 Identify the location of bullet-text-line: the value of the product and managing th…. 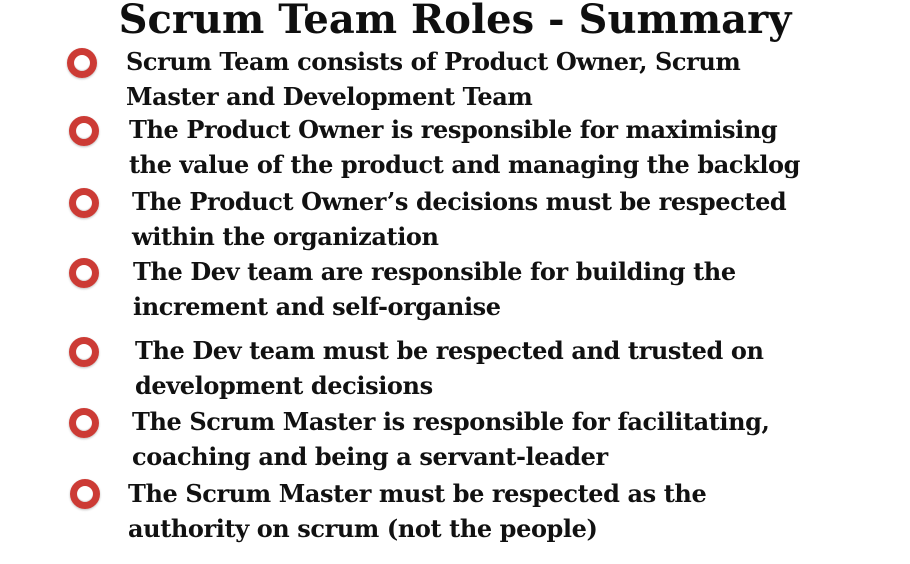
(465, 164).